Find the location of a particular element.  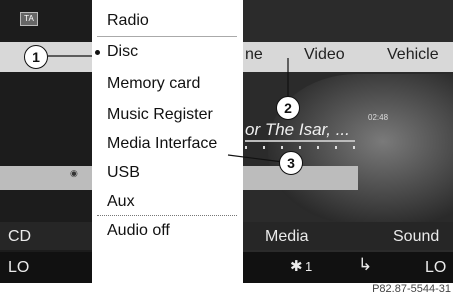

figure-code: P82.87-5544-31 is located at coordinates (411, 289).